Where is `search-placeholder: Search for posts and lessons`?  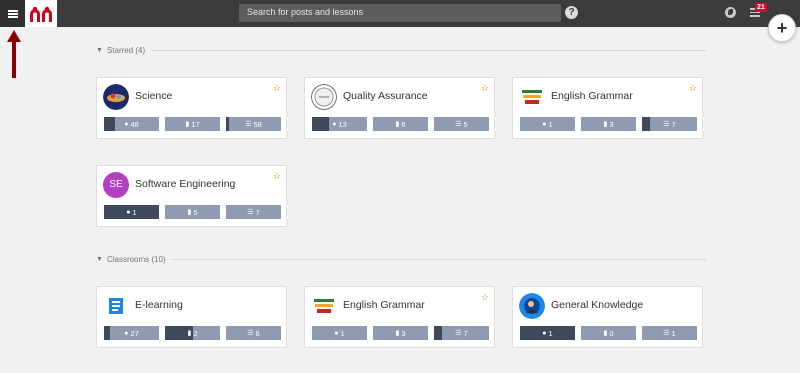
search-placeholder: Search for posts and lessons is located at coordinates (305, 12).